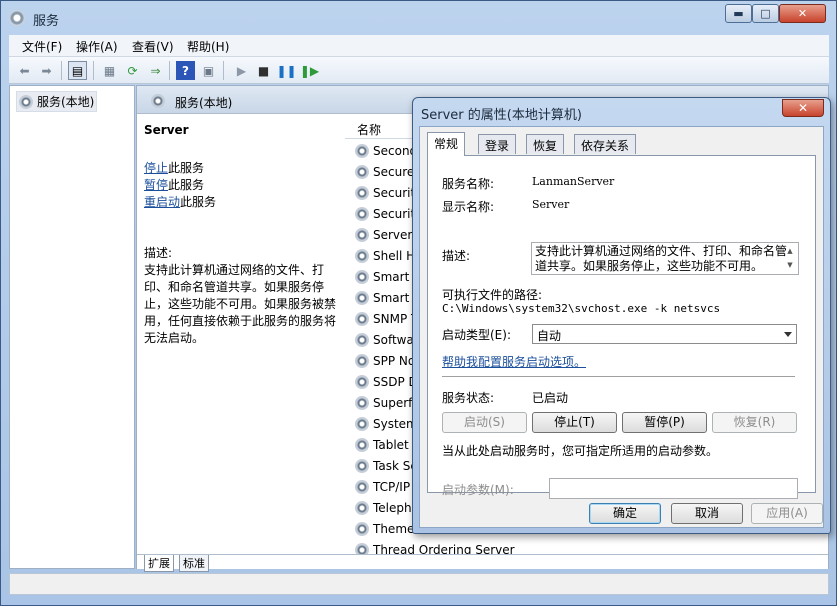 The height and width of the screenshot is (606, 837). I want to click on service-name-label: 服务名称:, so click(468, 184).